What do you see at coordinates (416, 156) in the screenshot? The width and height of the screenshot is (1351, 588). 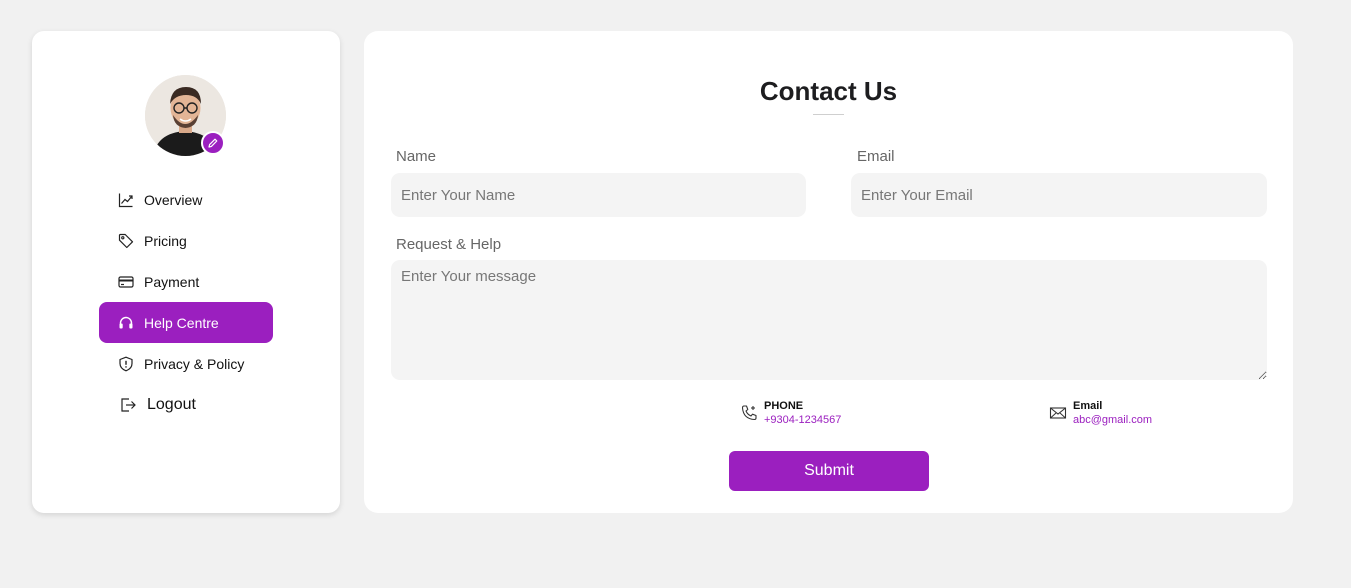 I see `name-label: Name` at bounding box center [416, 156].